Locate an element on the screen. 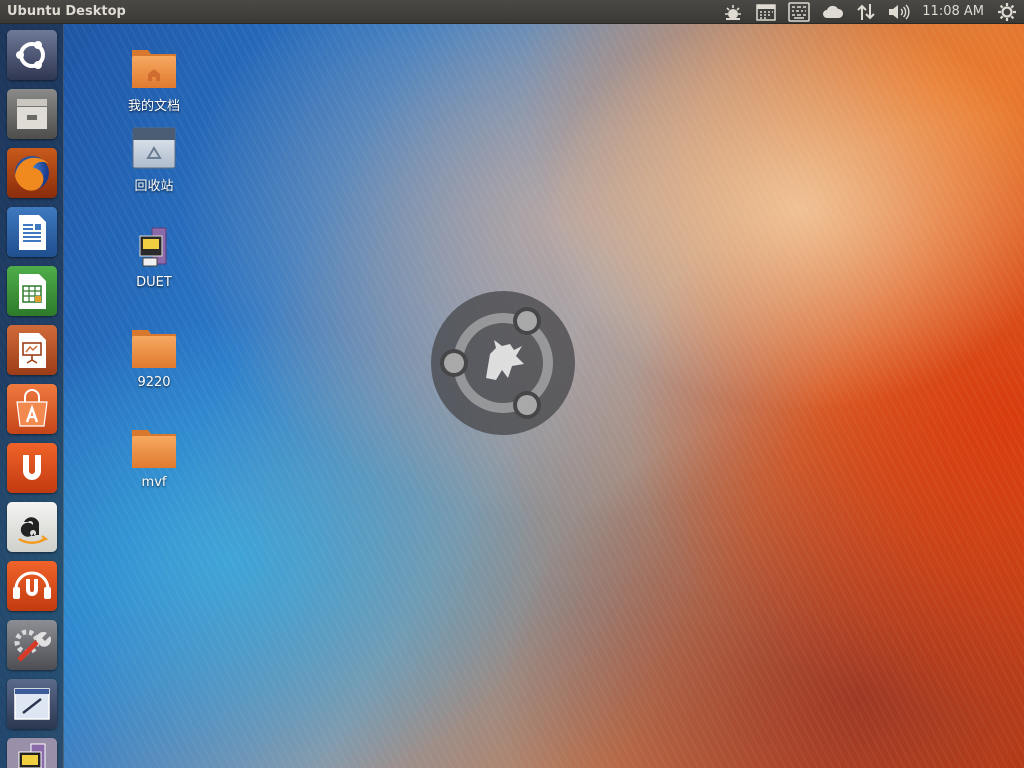 This screenshot has height=768, width=1024. shopping-bag-icon is located at coordinates (32, 409).